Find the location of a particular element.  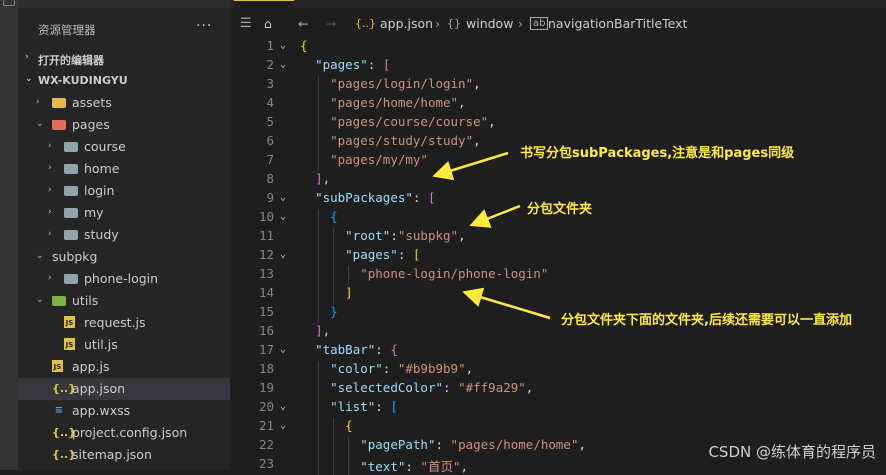

breadcrumb-field: navigationBarTitleText is located at coordinates (617, 23).